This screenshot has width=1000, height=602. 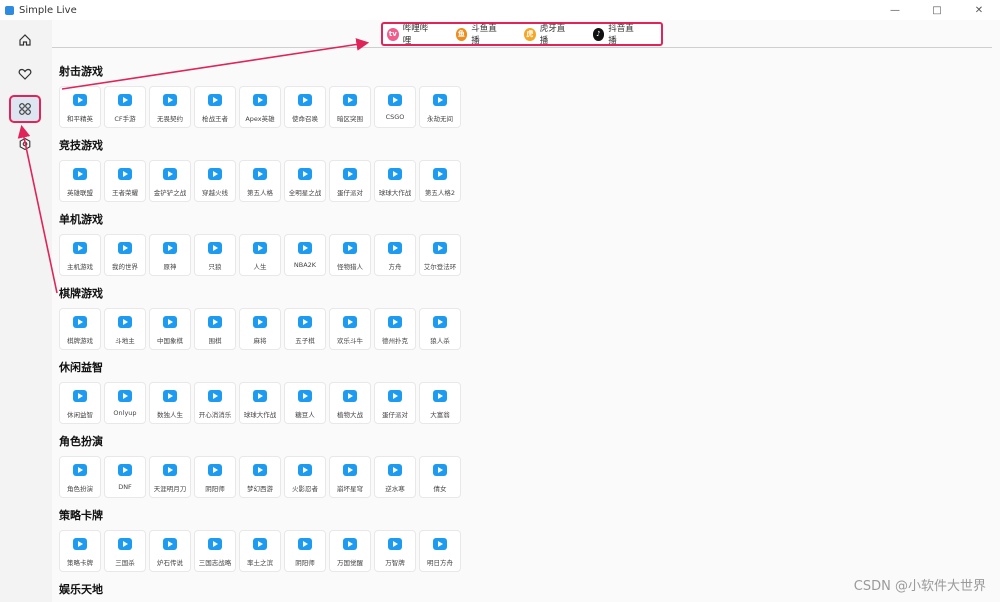 What do you see at coordinates (170, 181) in the screenshot?
I see `category-card: 金铲铲之战` at bounding box center [170, 181].